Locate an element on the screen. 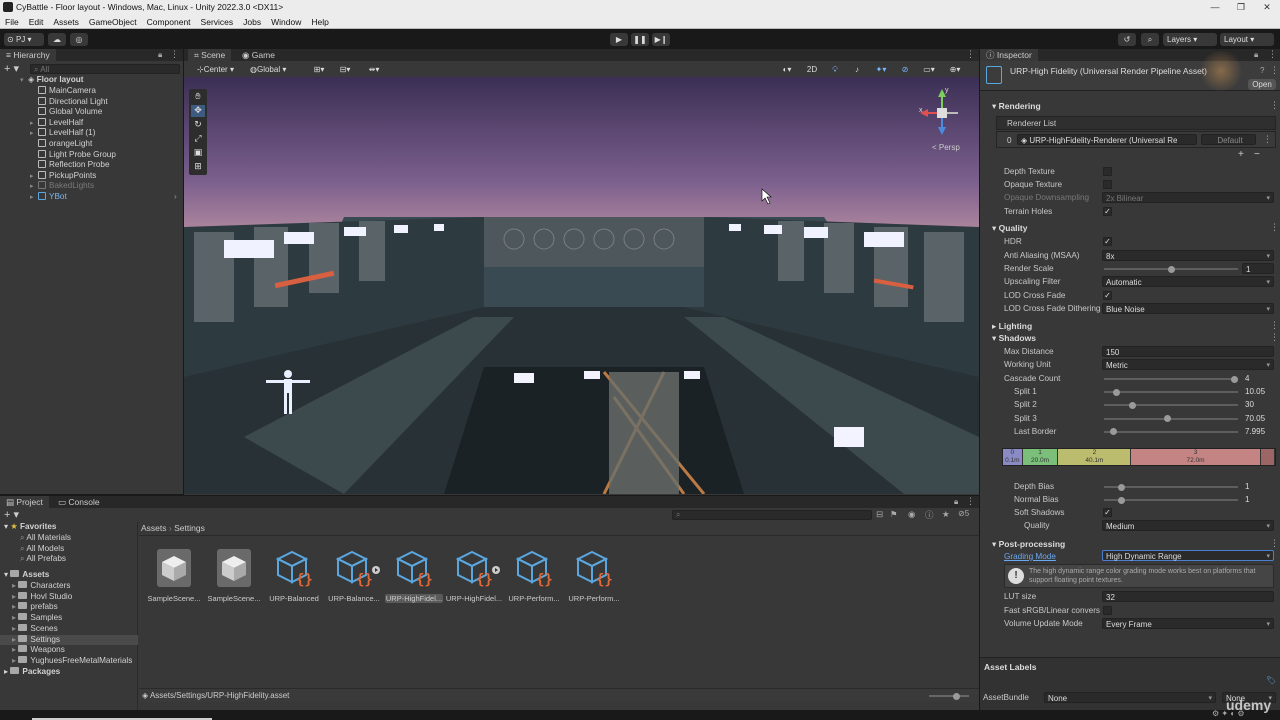  hierarchy-item: orangeLight is located at coordinates (61, 144).